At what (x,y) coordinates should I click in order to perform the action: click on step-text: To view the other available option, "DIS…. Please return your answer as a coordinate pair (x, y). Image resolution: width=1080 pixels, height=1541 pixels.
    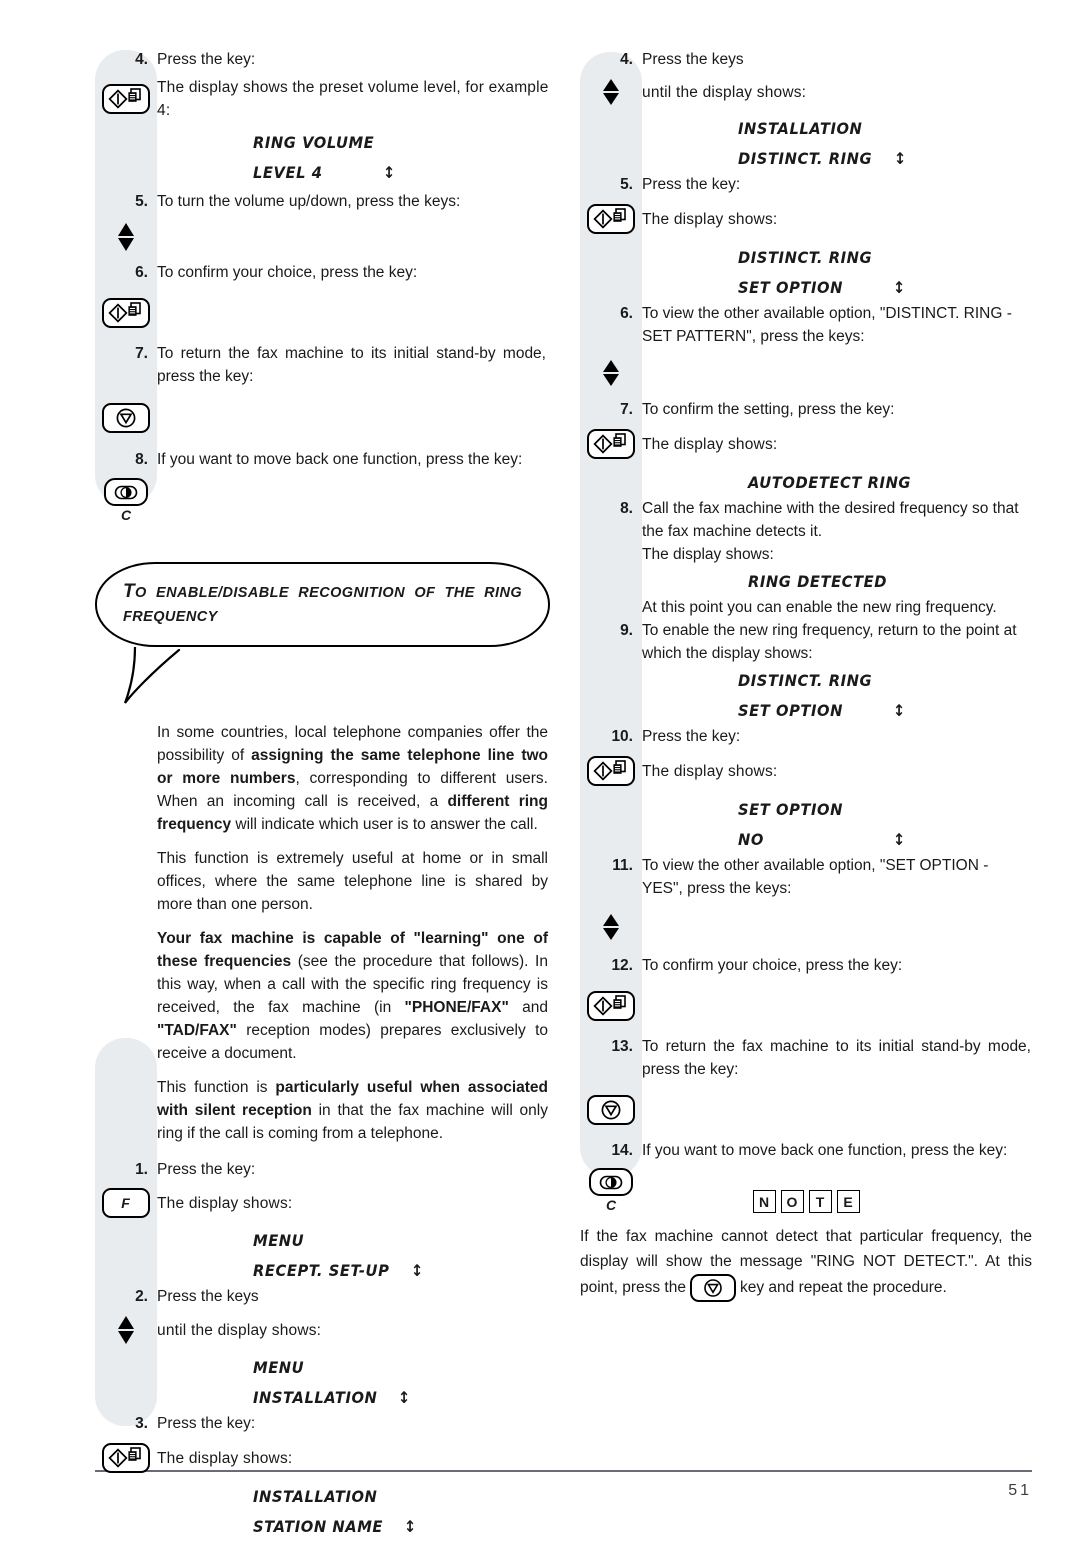
    Looking at the image, I should click on (827, 325).